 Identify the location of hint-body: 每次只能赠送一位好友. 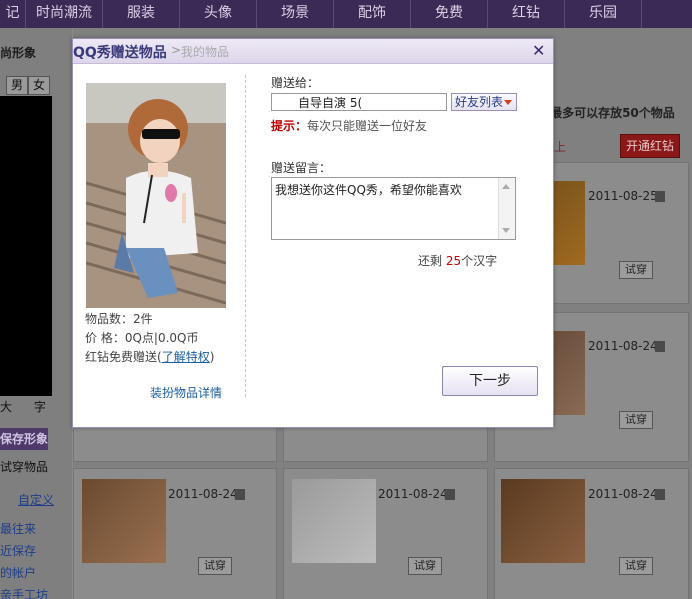
(367, 126).